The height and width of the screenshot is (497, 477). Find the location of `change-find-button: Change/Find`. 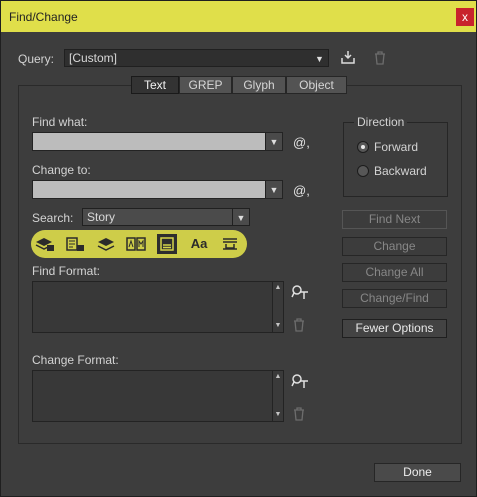

change-find-button: Change/Find is located at coordinates (394, 298).